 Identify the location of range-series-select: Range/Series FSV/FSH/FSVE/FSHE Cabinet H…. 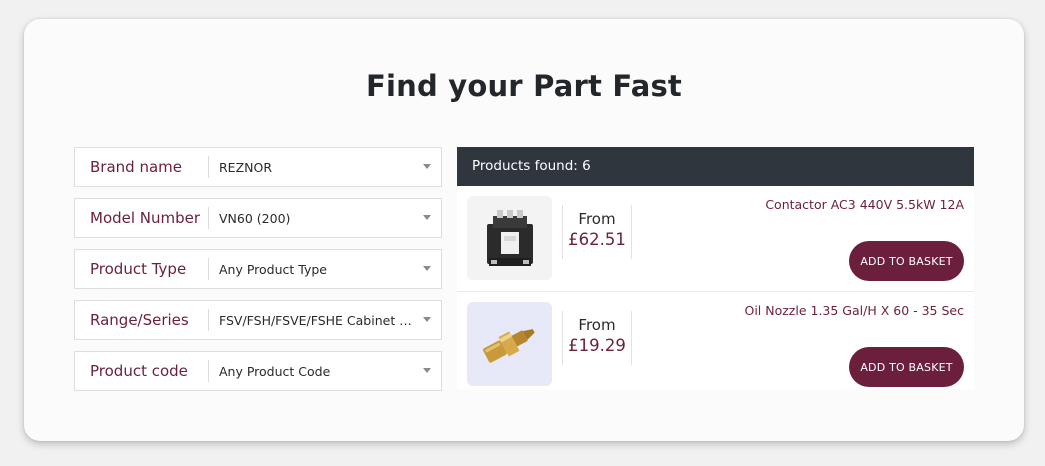
(258, 320).